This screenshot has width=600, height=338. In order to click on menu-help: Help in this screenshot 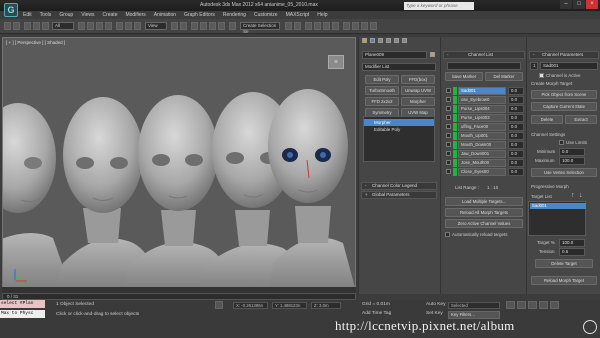, I will do `click(322, 15)`.